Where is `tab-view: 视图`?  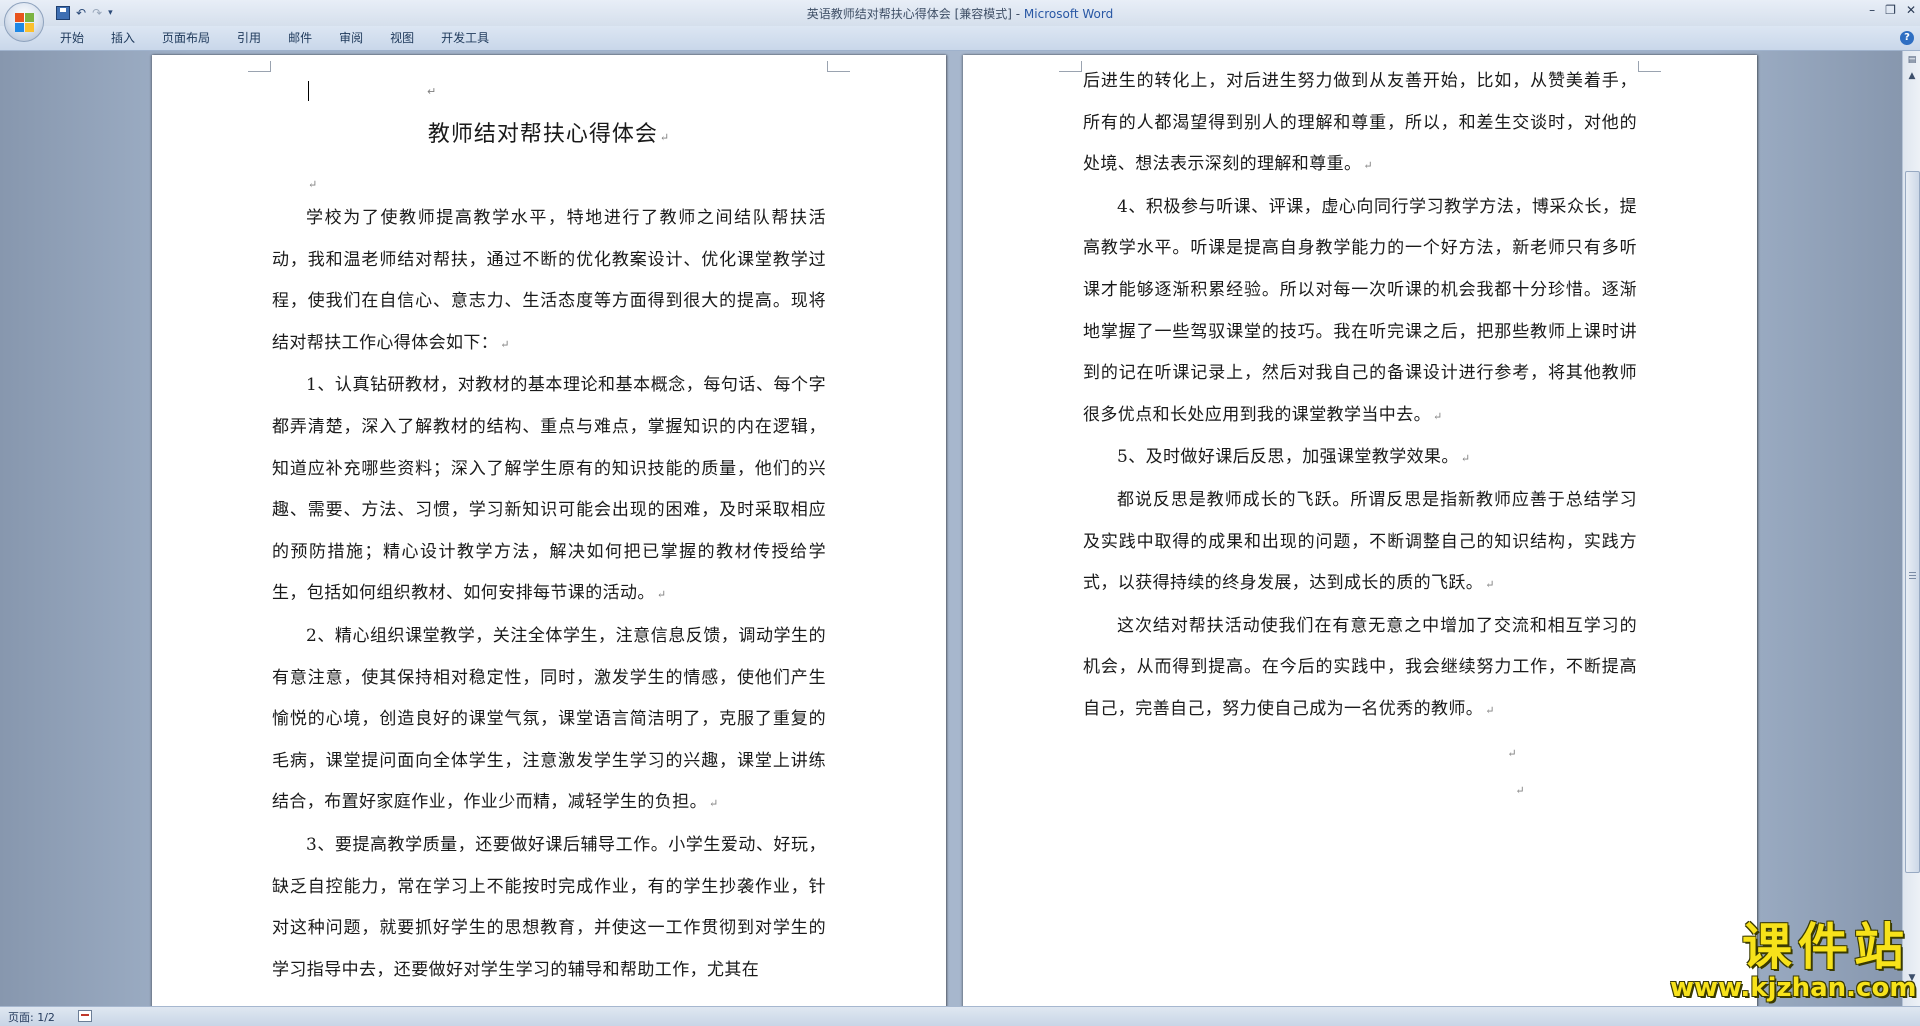
tab-view: 视图 is located at coordinates (409, 38).